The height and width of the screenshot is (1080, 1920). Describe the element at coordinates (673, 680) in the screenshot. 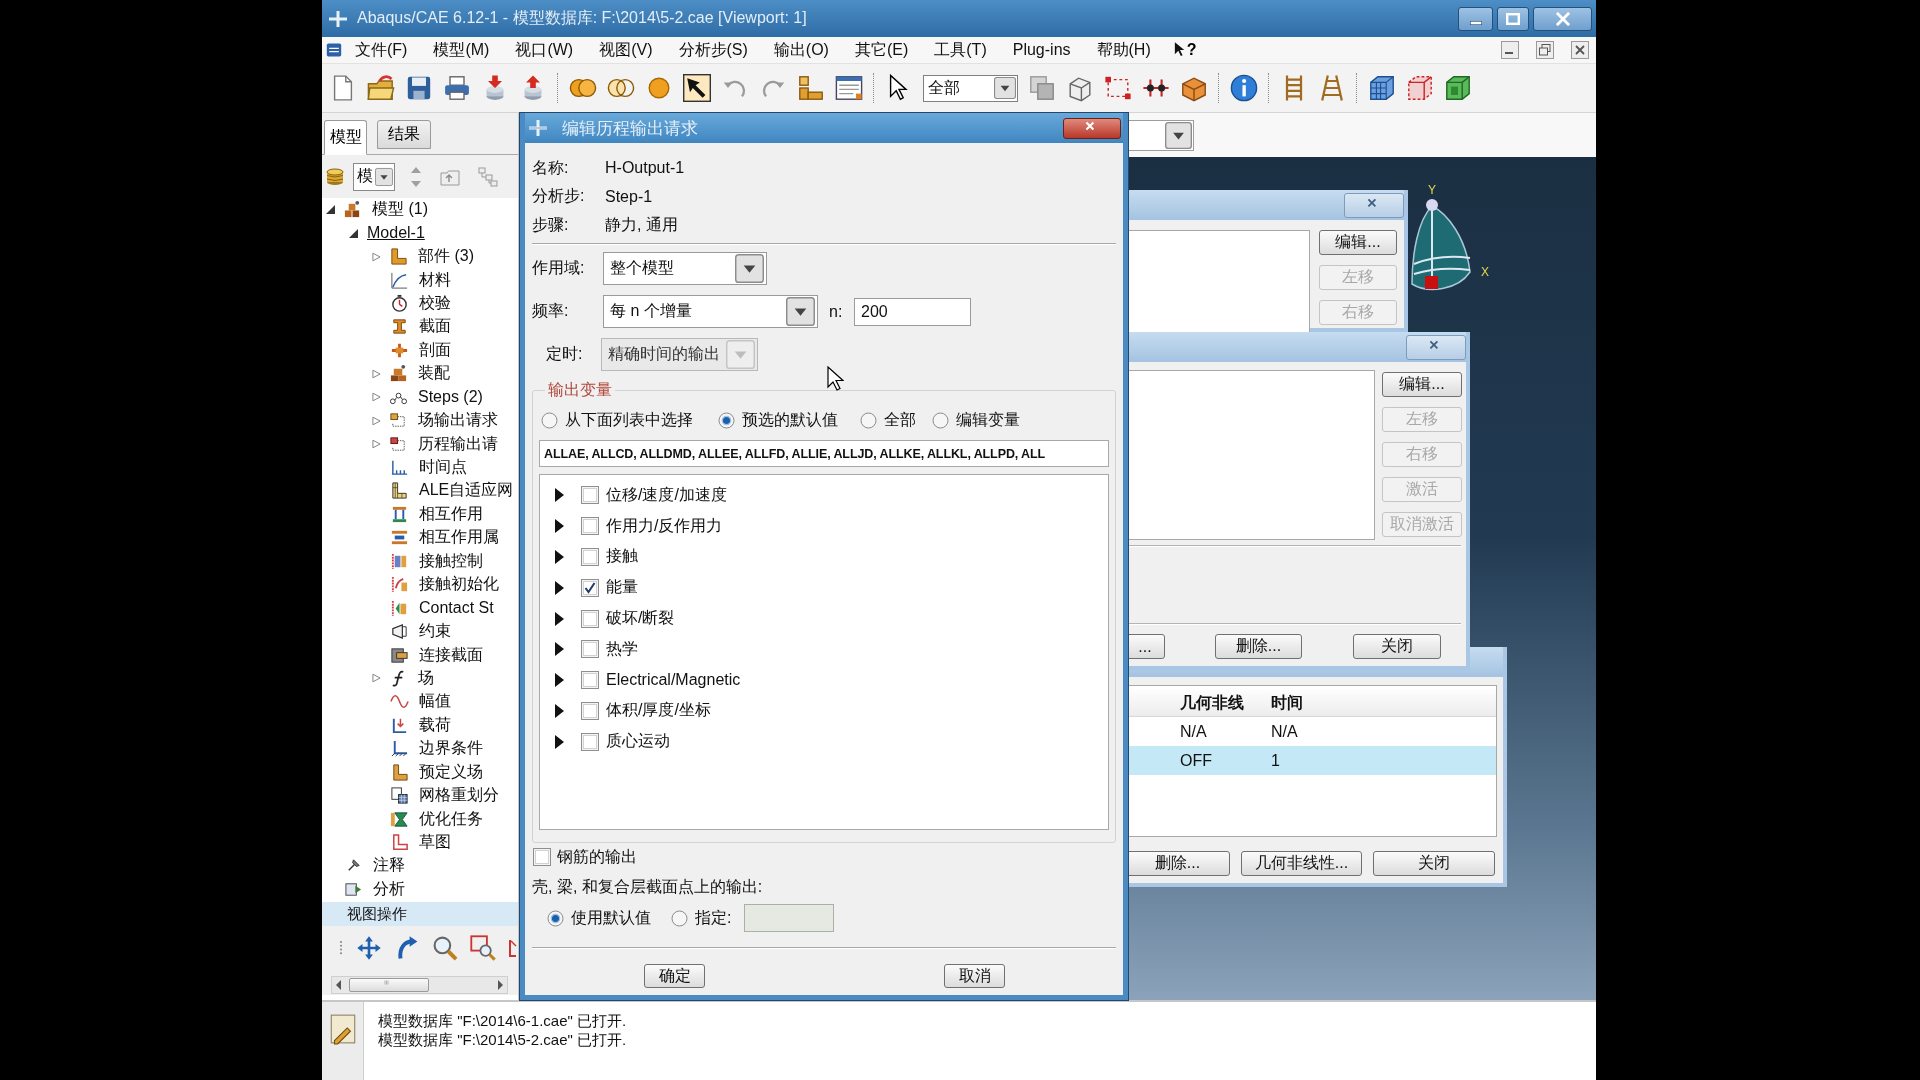

I see `category-label: Electrical/Magnetic` at that location.